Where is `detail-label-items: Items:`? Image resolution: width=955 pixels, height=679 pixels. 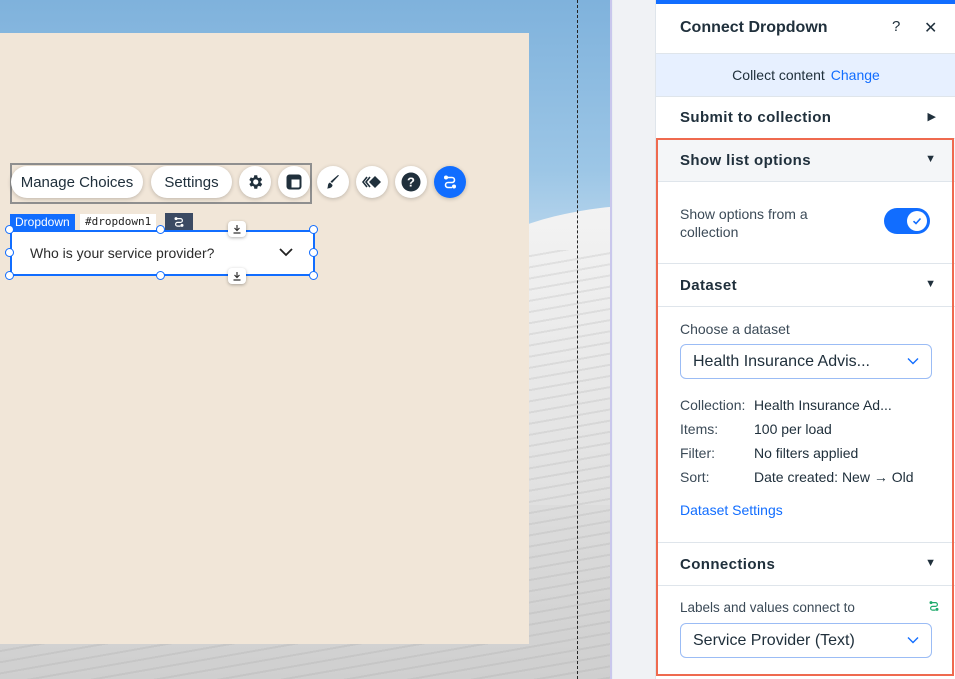
detail-label-items: Items: is located at coordinates (699, 429).